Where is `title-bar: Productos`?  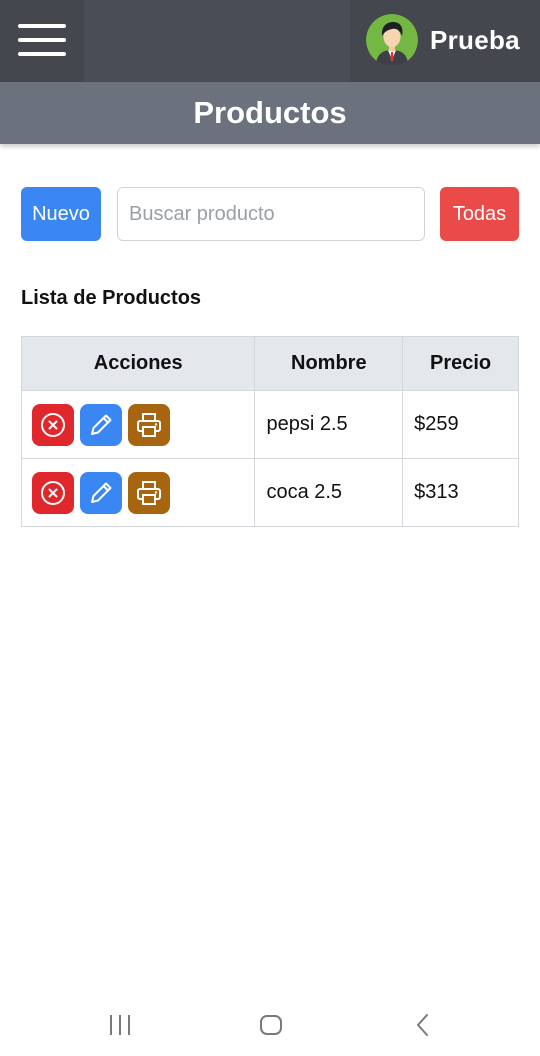 title-bar: Productos is located at coordinates (270, 113).